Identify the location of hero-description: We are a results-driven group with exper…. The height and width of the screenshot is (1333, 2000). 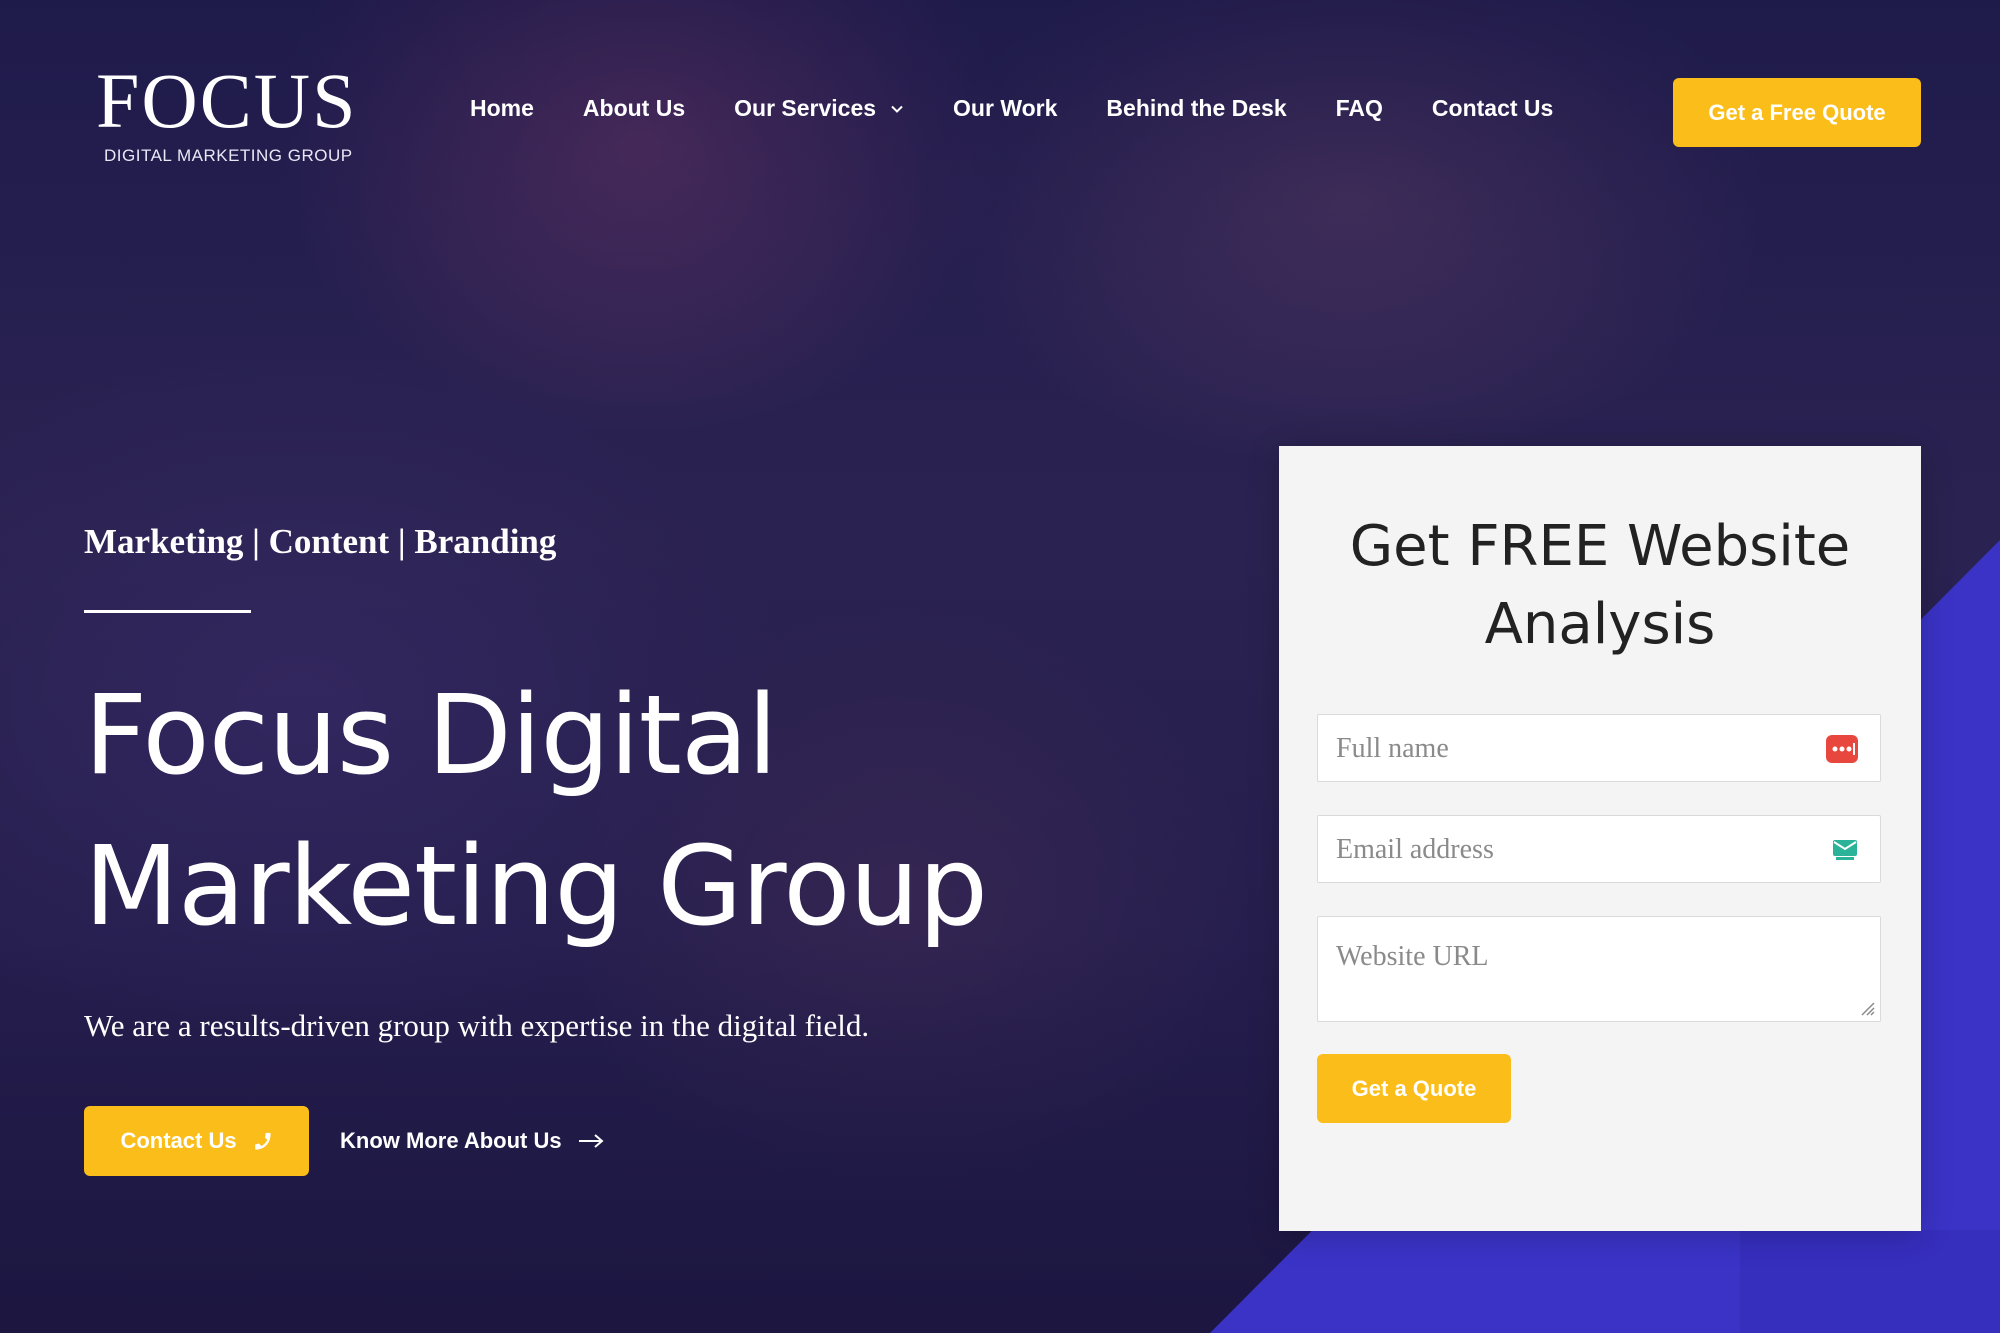
(477, 1025).